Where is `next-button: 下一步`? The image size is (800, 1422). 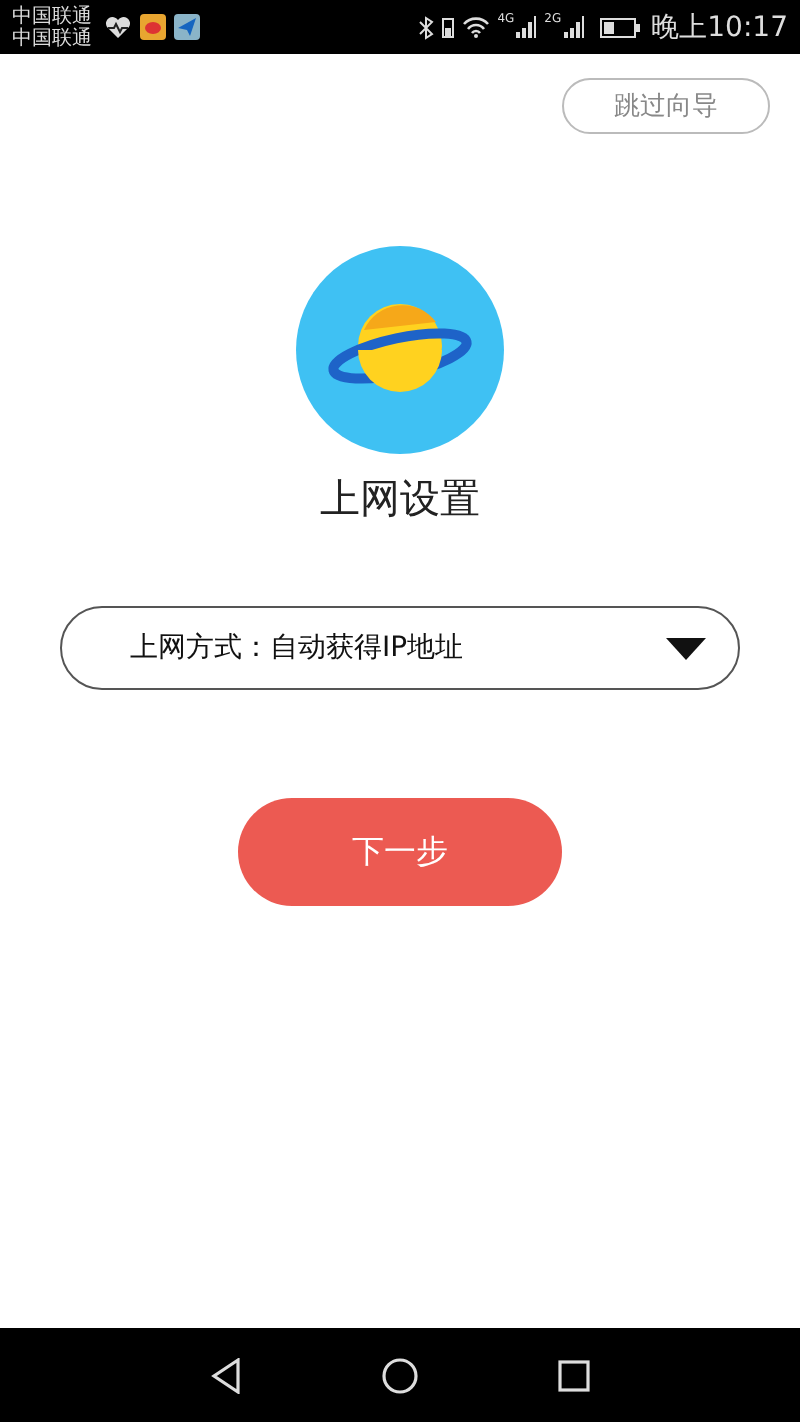
next-button: 下一步 is located at coordinates (400, 852).